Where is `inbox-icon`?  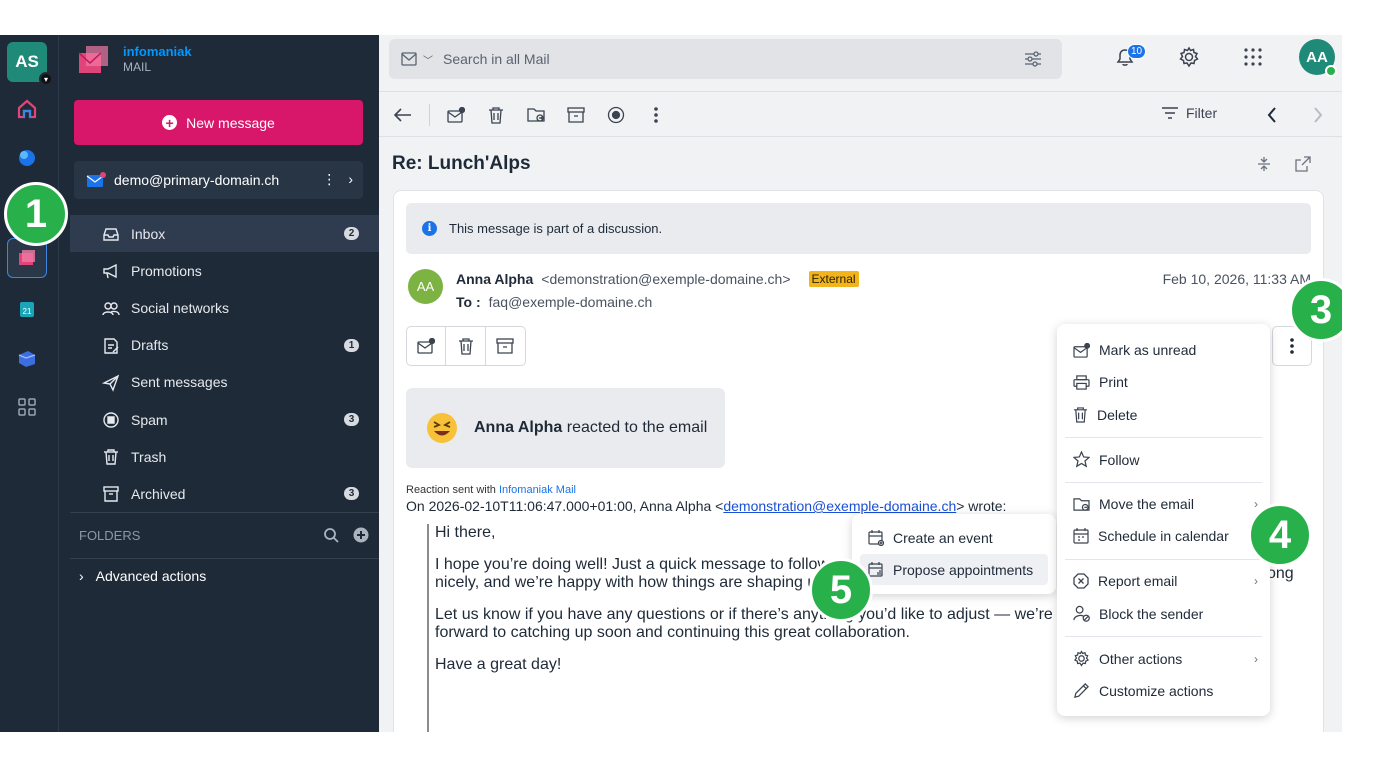 inbox-icon is located at coordinates (111, 234).